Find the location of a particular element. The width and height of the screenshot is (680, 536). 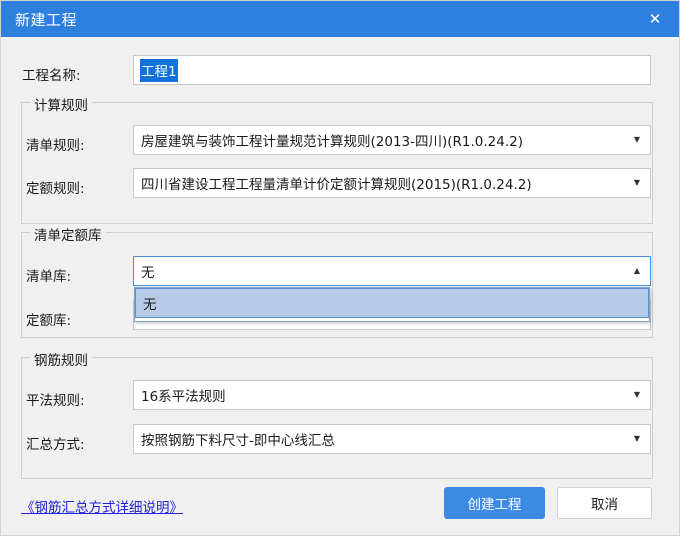

quota-rule-combobox: 四川省建设工程工程量清单计价定额计算规则(2015)(R1.0.24.2) ▼ is located at coordinates (392, 183).